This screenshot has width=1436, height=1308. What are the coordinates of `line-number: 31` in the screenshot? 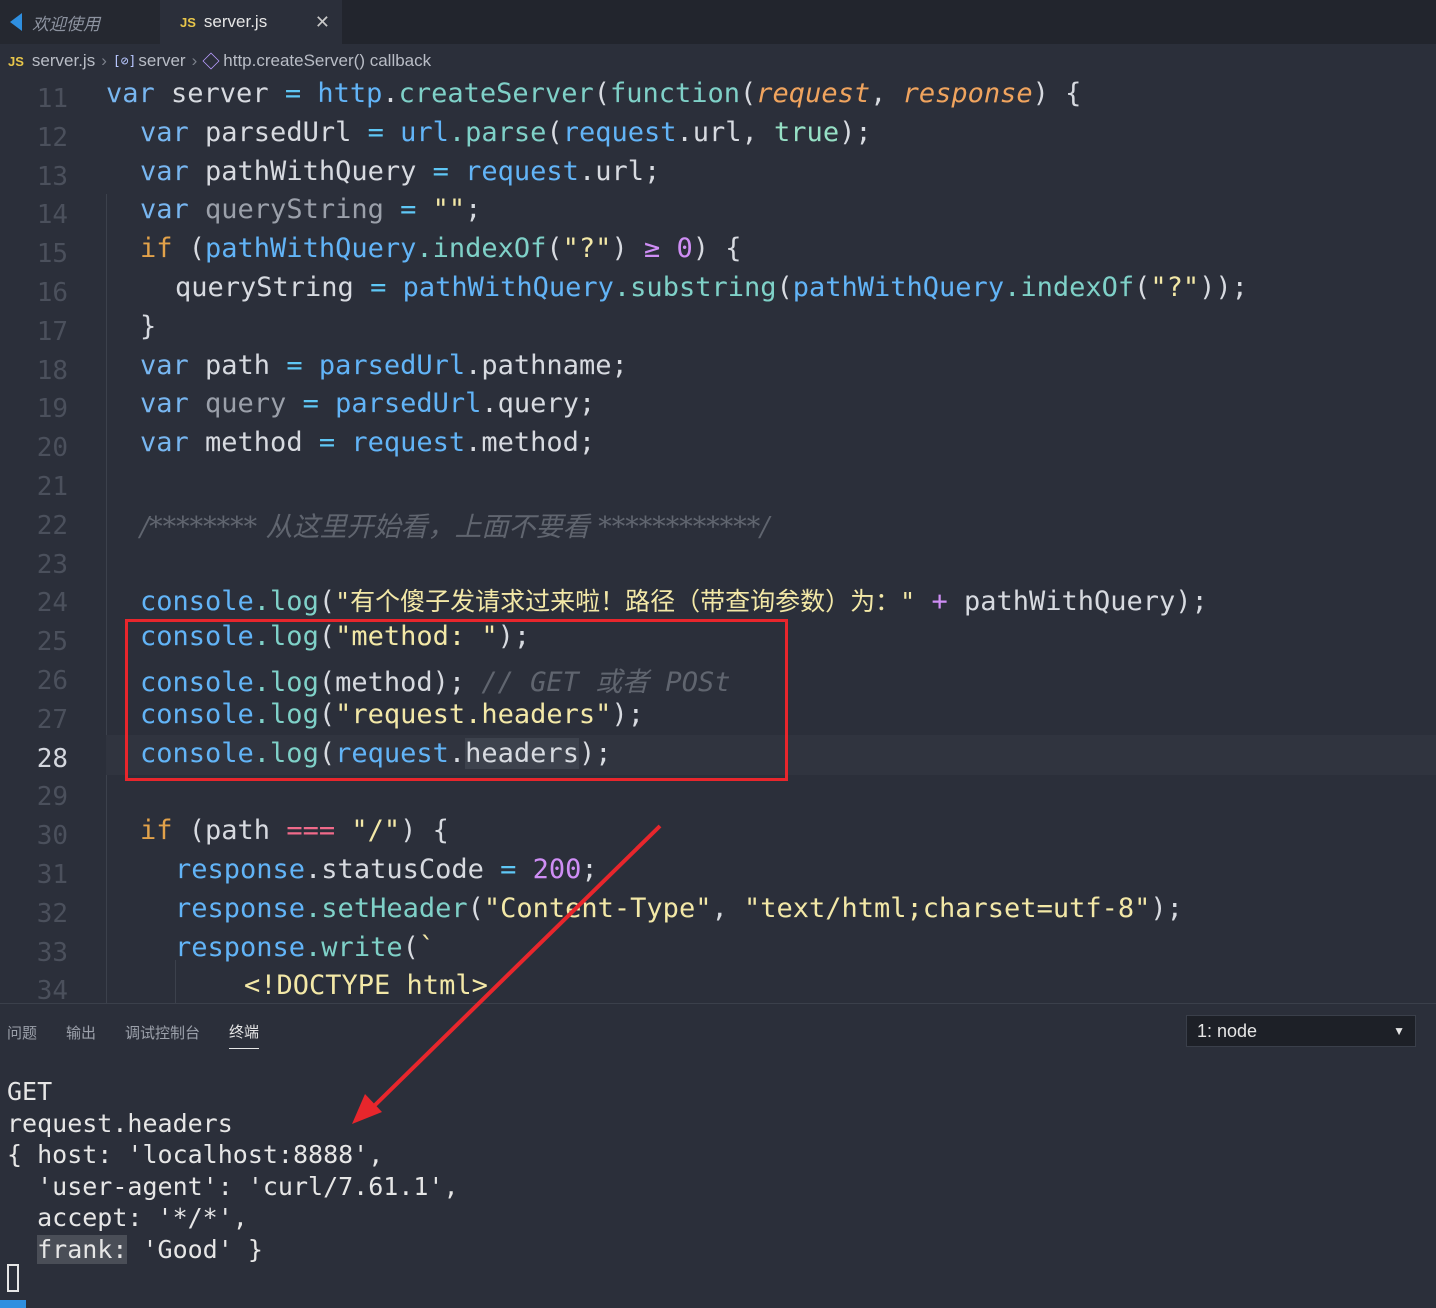 It's located at (52, 875).